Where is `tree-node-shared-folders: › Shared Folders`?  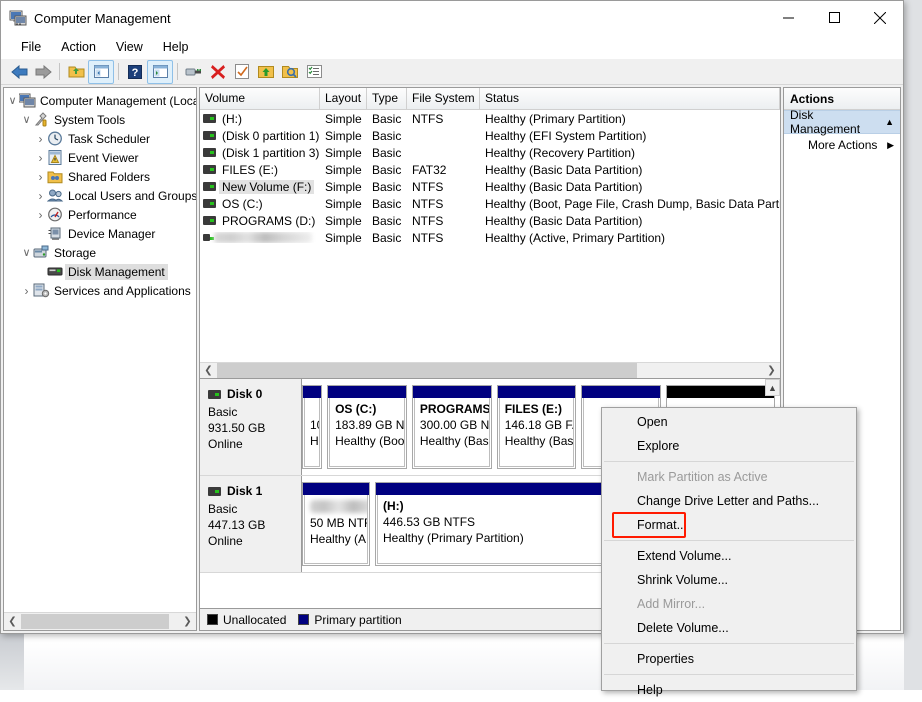 tree-node-shared-folders: › Shared Folders is located at coordinates (100, 176).